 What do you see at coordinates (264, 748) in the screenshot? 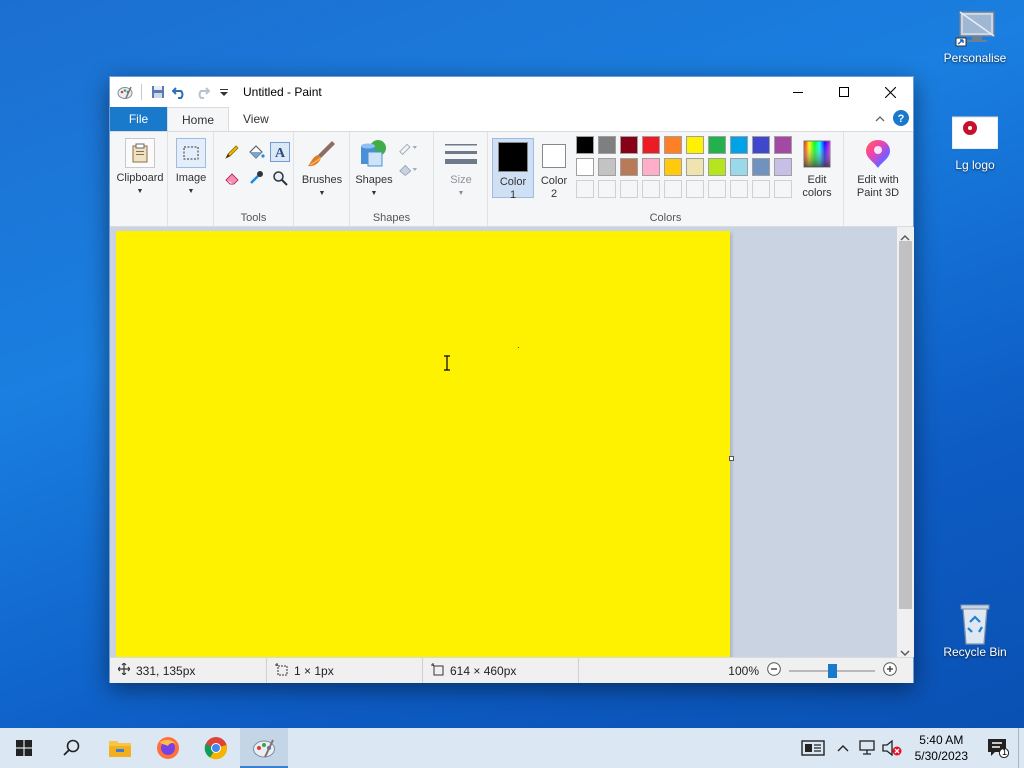
I see `paint-taskbar-icon` at bounding box center [264, 748].